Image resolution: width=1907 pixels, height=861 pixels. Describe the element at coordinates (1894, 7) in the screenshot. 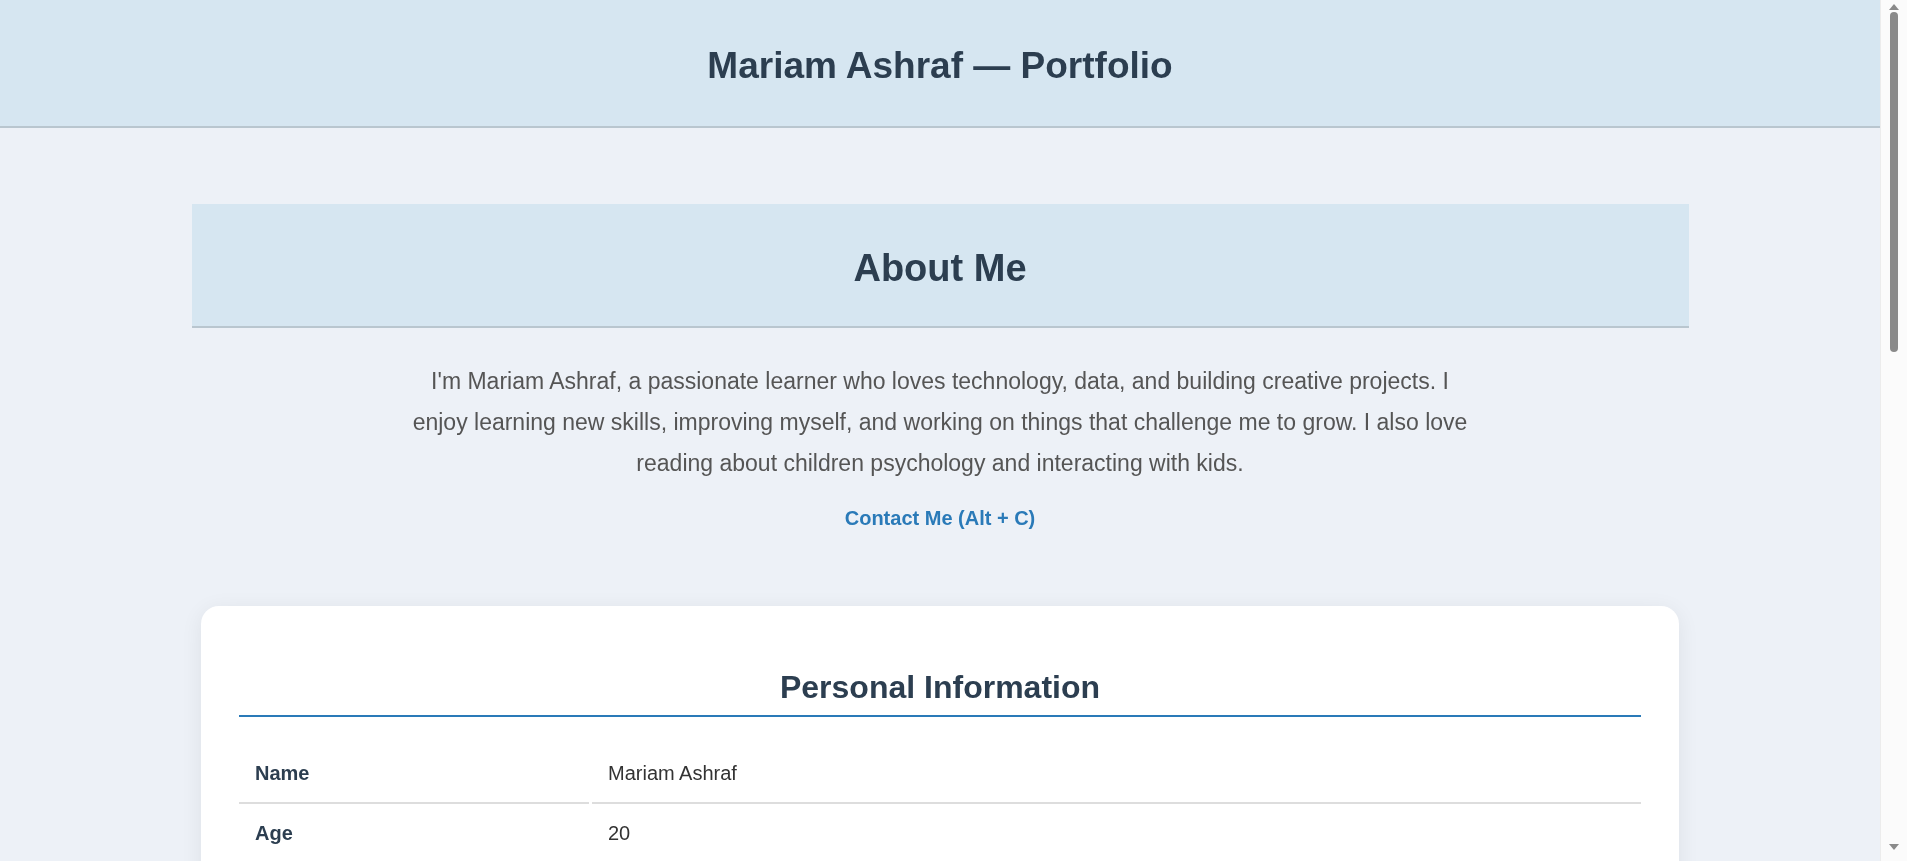

I see `scroll-up-arrow-icon` at that location.